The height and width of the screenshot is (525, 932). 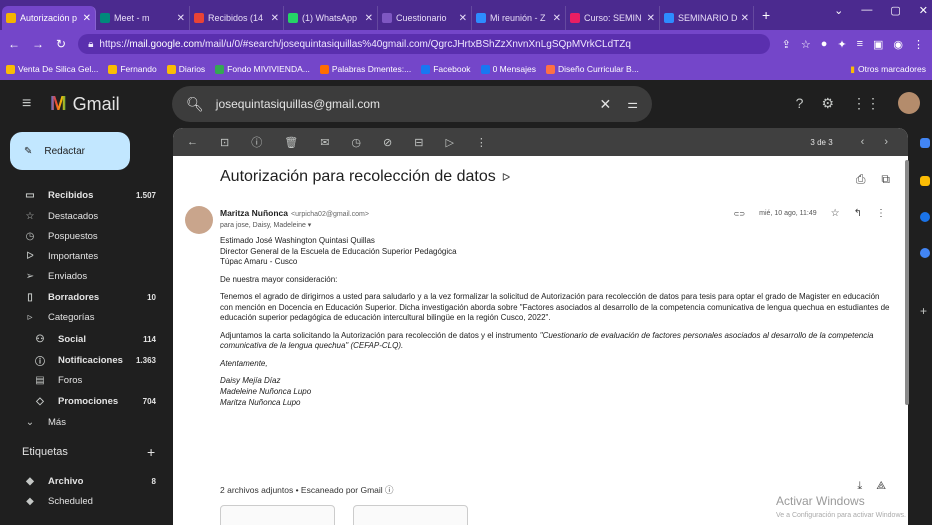 What do you see at coordinates (866, 10) in the screenshot?
I see `minimize-button: —` at bounding box center [866, 10].